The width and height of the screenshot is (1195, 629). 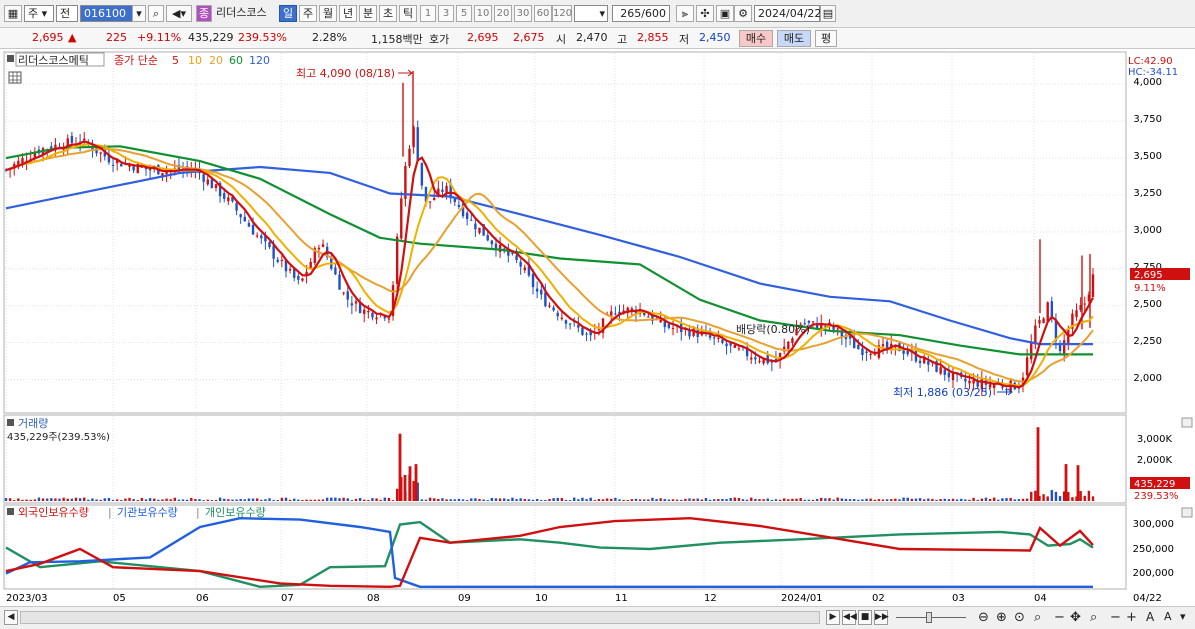 I want to click on period-week: 주, so click(x=308, y=13).